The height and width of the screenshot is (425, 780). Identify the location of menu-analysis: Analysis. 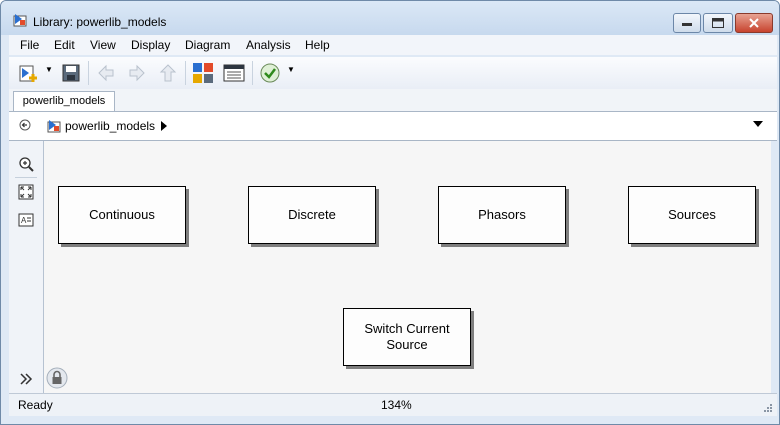
(268, 45).